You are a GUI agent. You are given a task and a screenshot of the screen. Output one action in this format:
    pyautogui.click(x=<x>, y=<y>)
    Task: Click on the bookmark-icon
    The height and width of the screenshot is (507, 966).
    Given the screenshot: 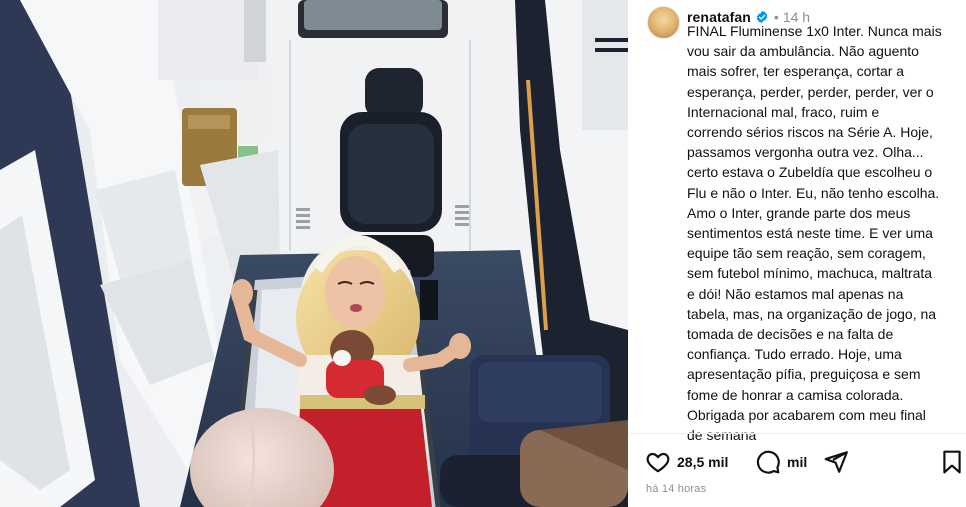 What is the action you would take?
    pyautogui.click(x=952, y=462)
    